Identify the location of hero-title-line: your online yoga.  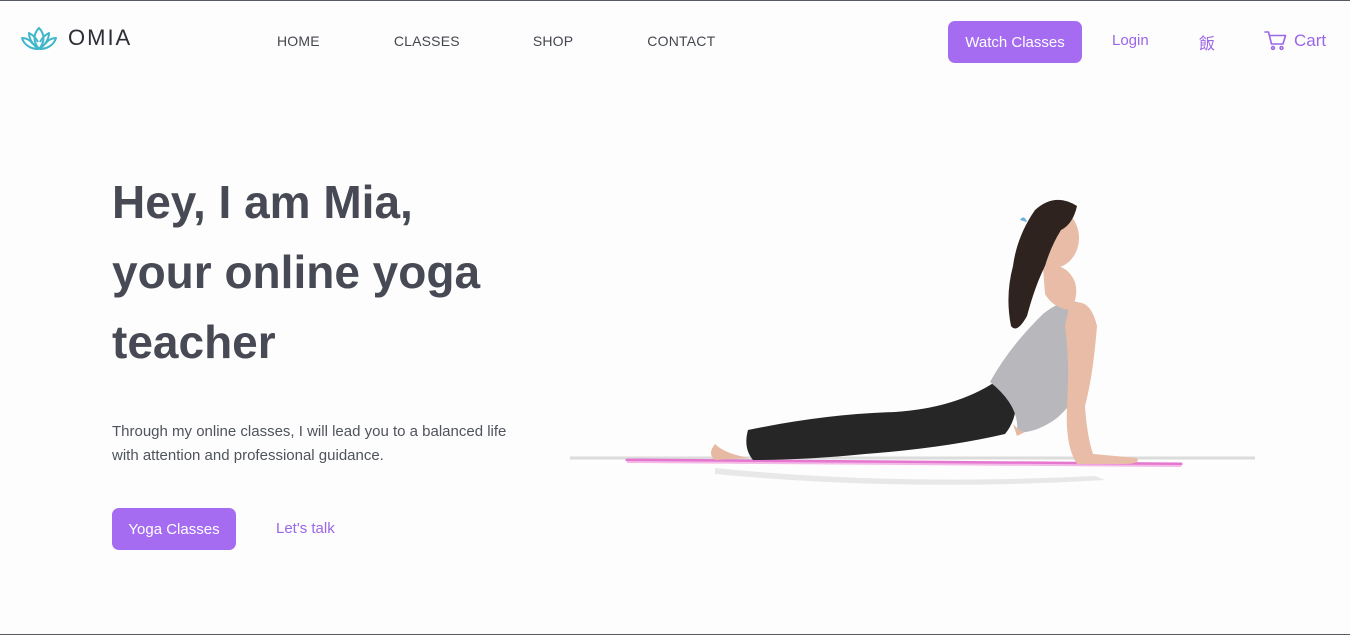
(296, 272).